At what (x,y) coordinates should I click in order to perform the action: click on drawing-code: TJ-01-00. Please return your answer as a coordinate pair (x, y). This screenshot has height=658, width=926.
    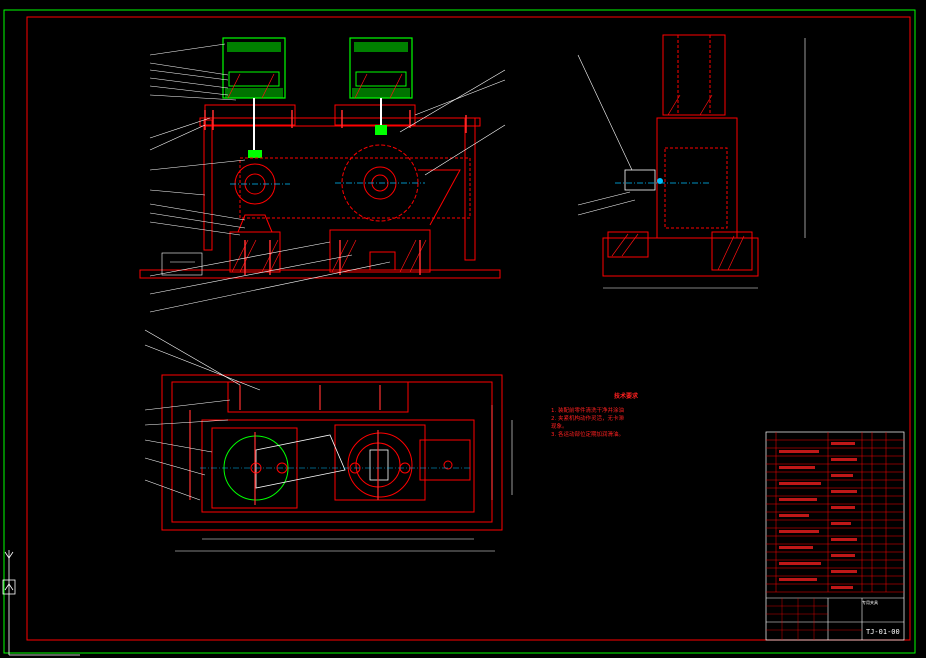
    Looking at the image, I should click on (883, 632).